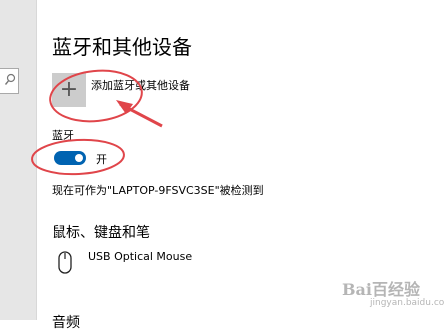  I want to click on left-nav-strip, so click(18, 160).